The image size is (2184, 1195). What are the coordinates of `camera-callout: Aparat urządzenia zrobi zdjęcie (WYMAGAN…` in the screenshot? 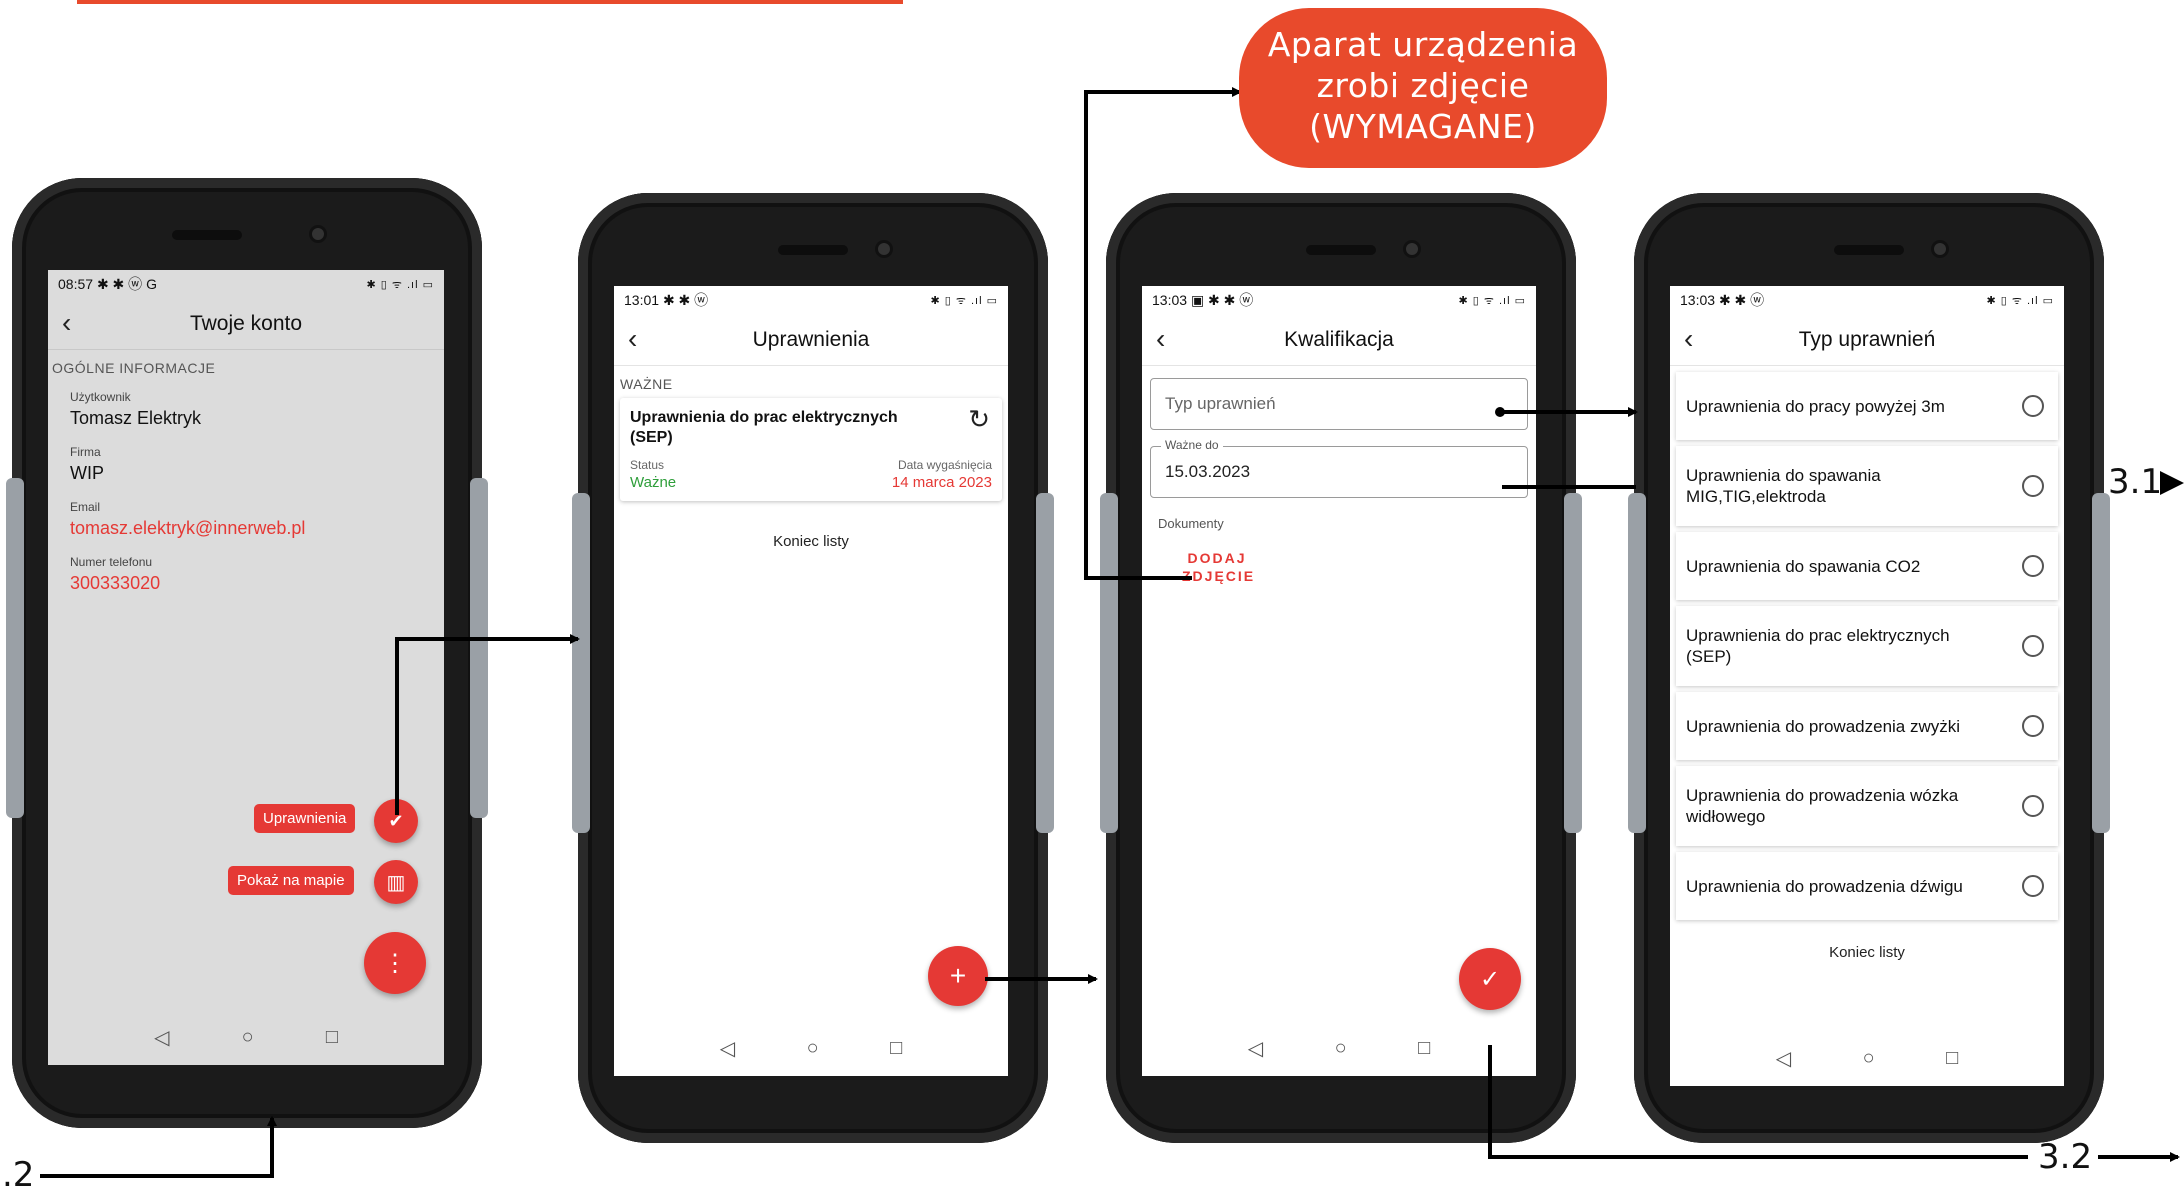 It's located at (1423, 88).